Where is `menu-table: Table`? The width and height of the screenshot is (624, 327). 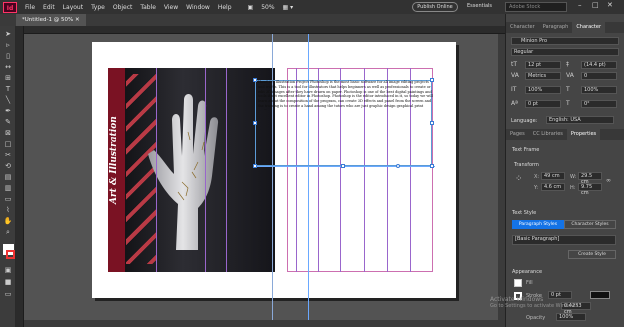
menu-table: Table is located at coordinates (148, 7).